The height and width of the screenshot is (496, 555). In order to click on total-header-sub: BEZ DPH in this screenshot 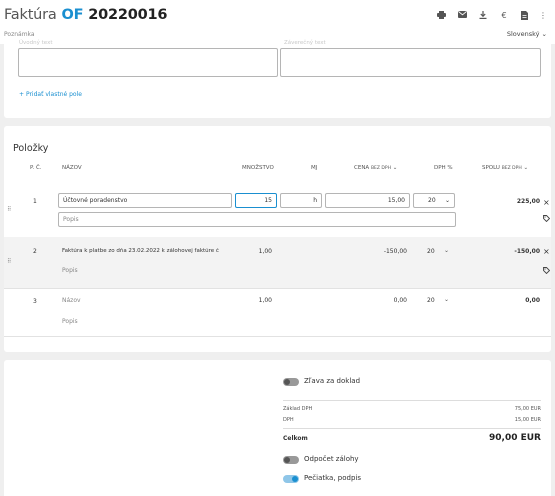, I will do `click(511, 168)`.